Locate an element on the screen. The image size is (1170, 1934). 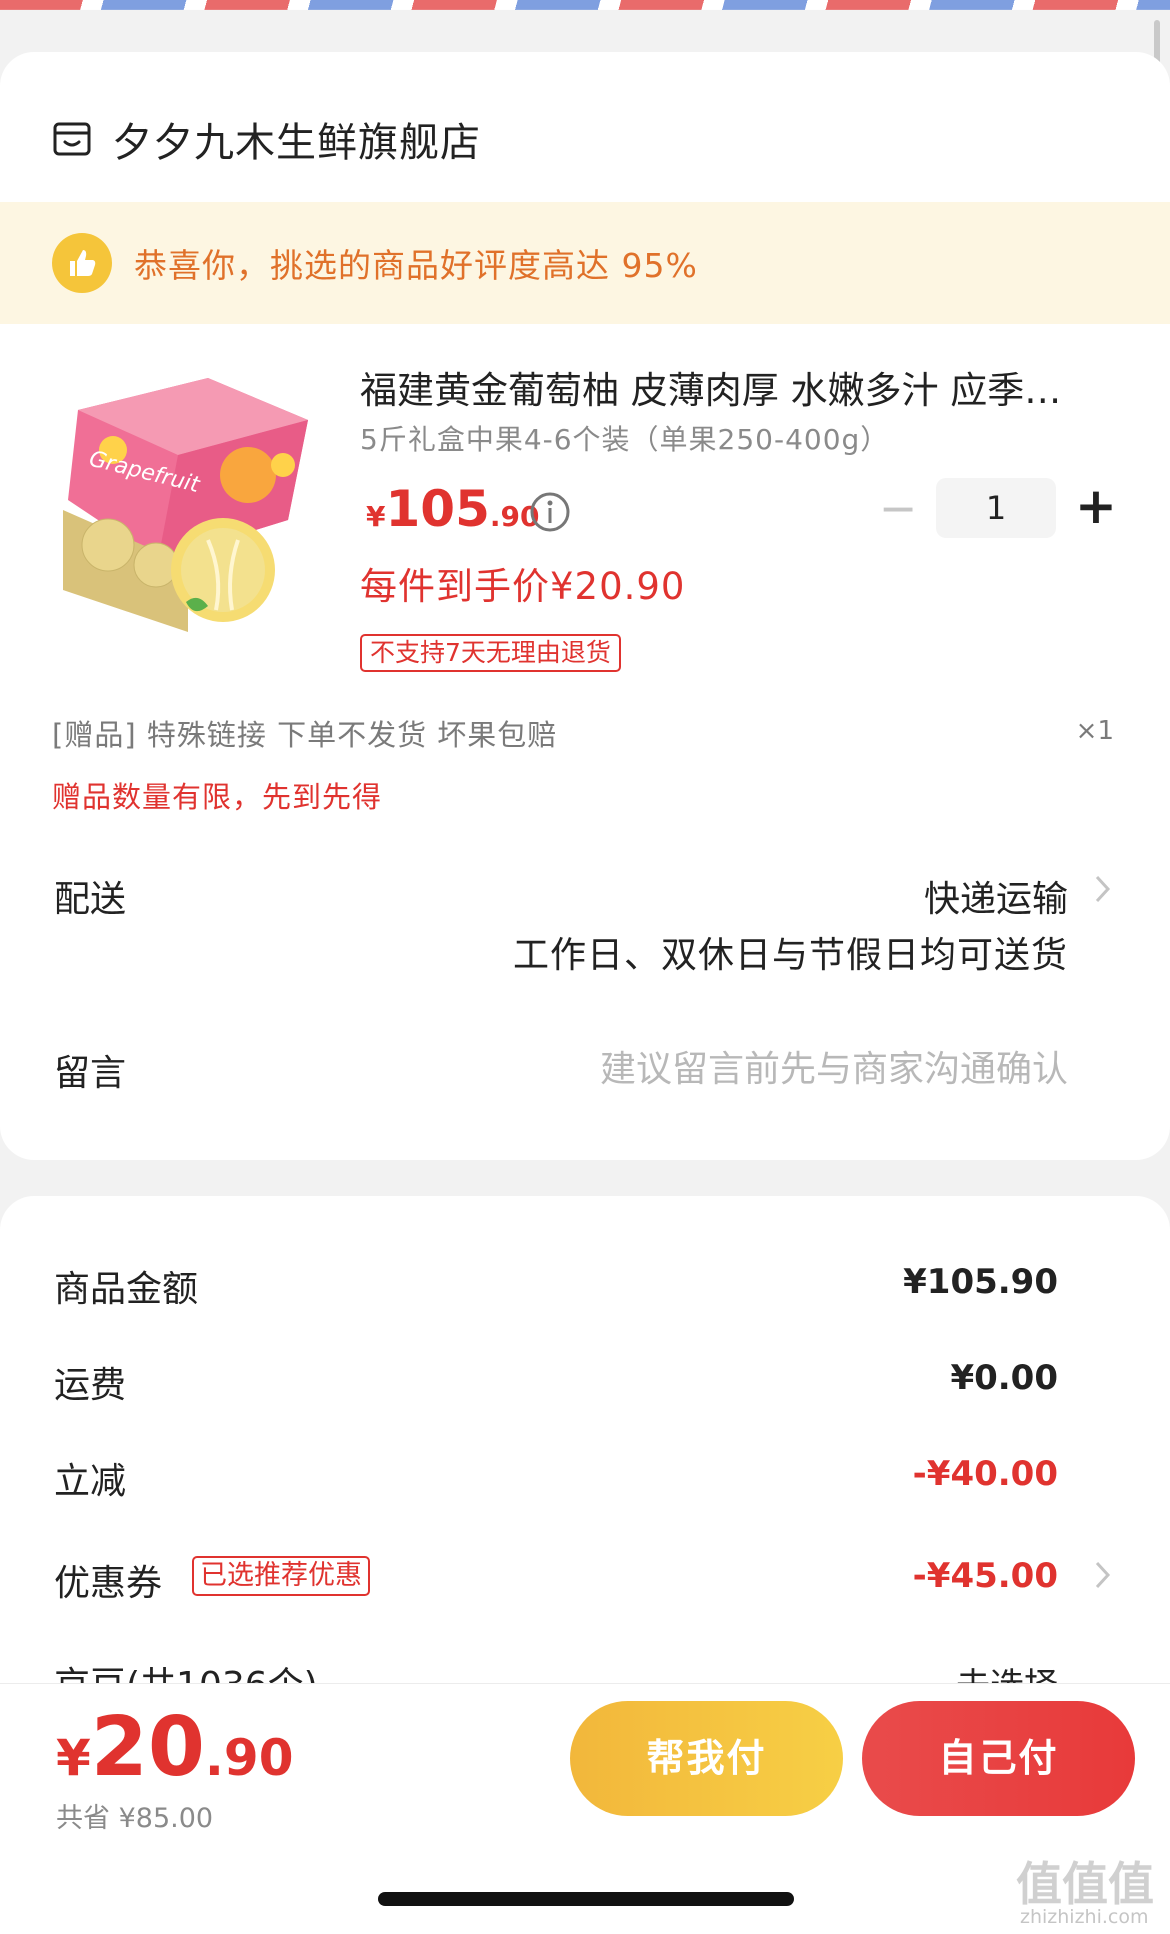
coupon-status-tag: 已选推荐优惠 is located at coordinates (281, 1576).